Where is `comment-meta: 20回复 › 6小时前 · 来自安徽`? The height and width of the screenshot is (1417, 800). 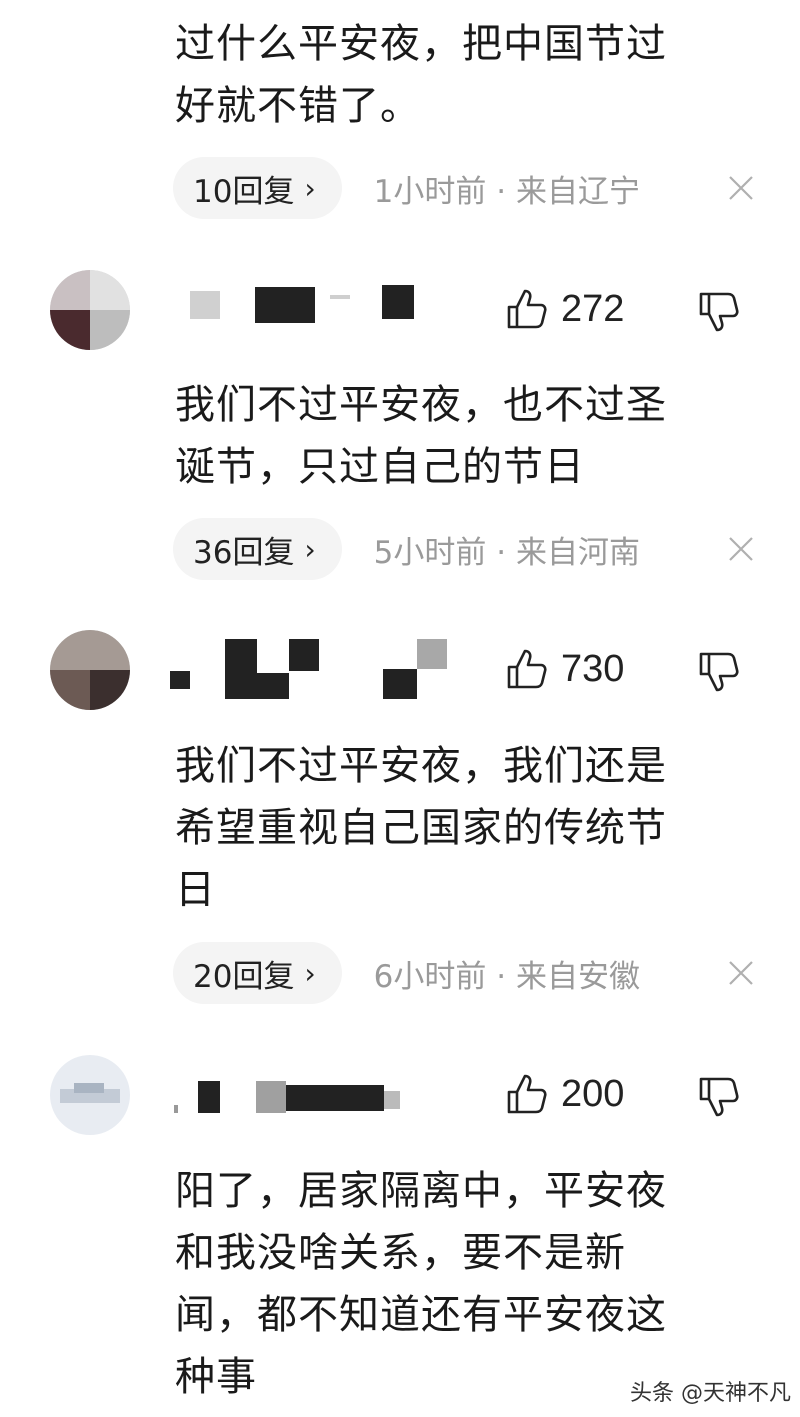 comment-meta: 20回复 › 6小时前 · 来自安徽 is located at coordinates (406, 973).